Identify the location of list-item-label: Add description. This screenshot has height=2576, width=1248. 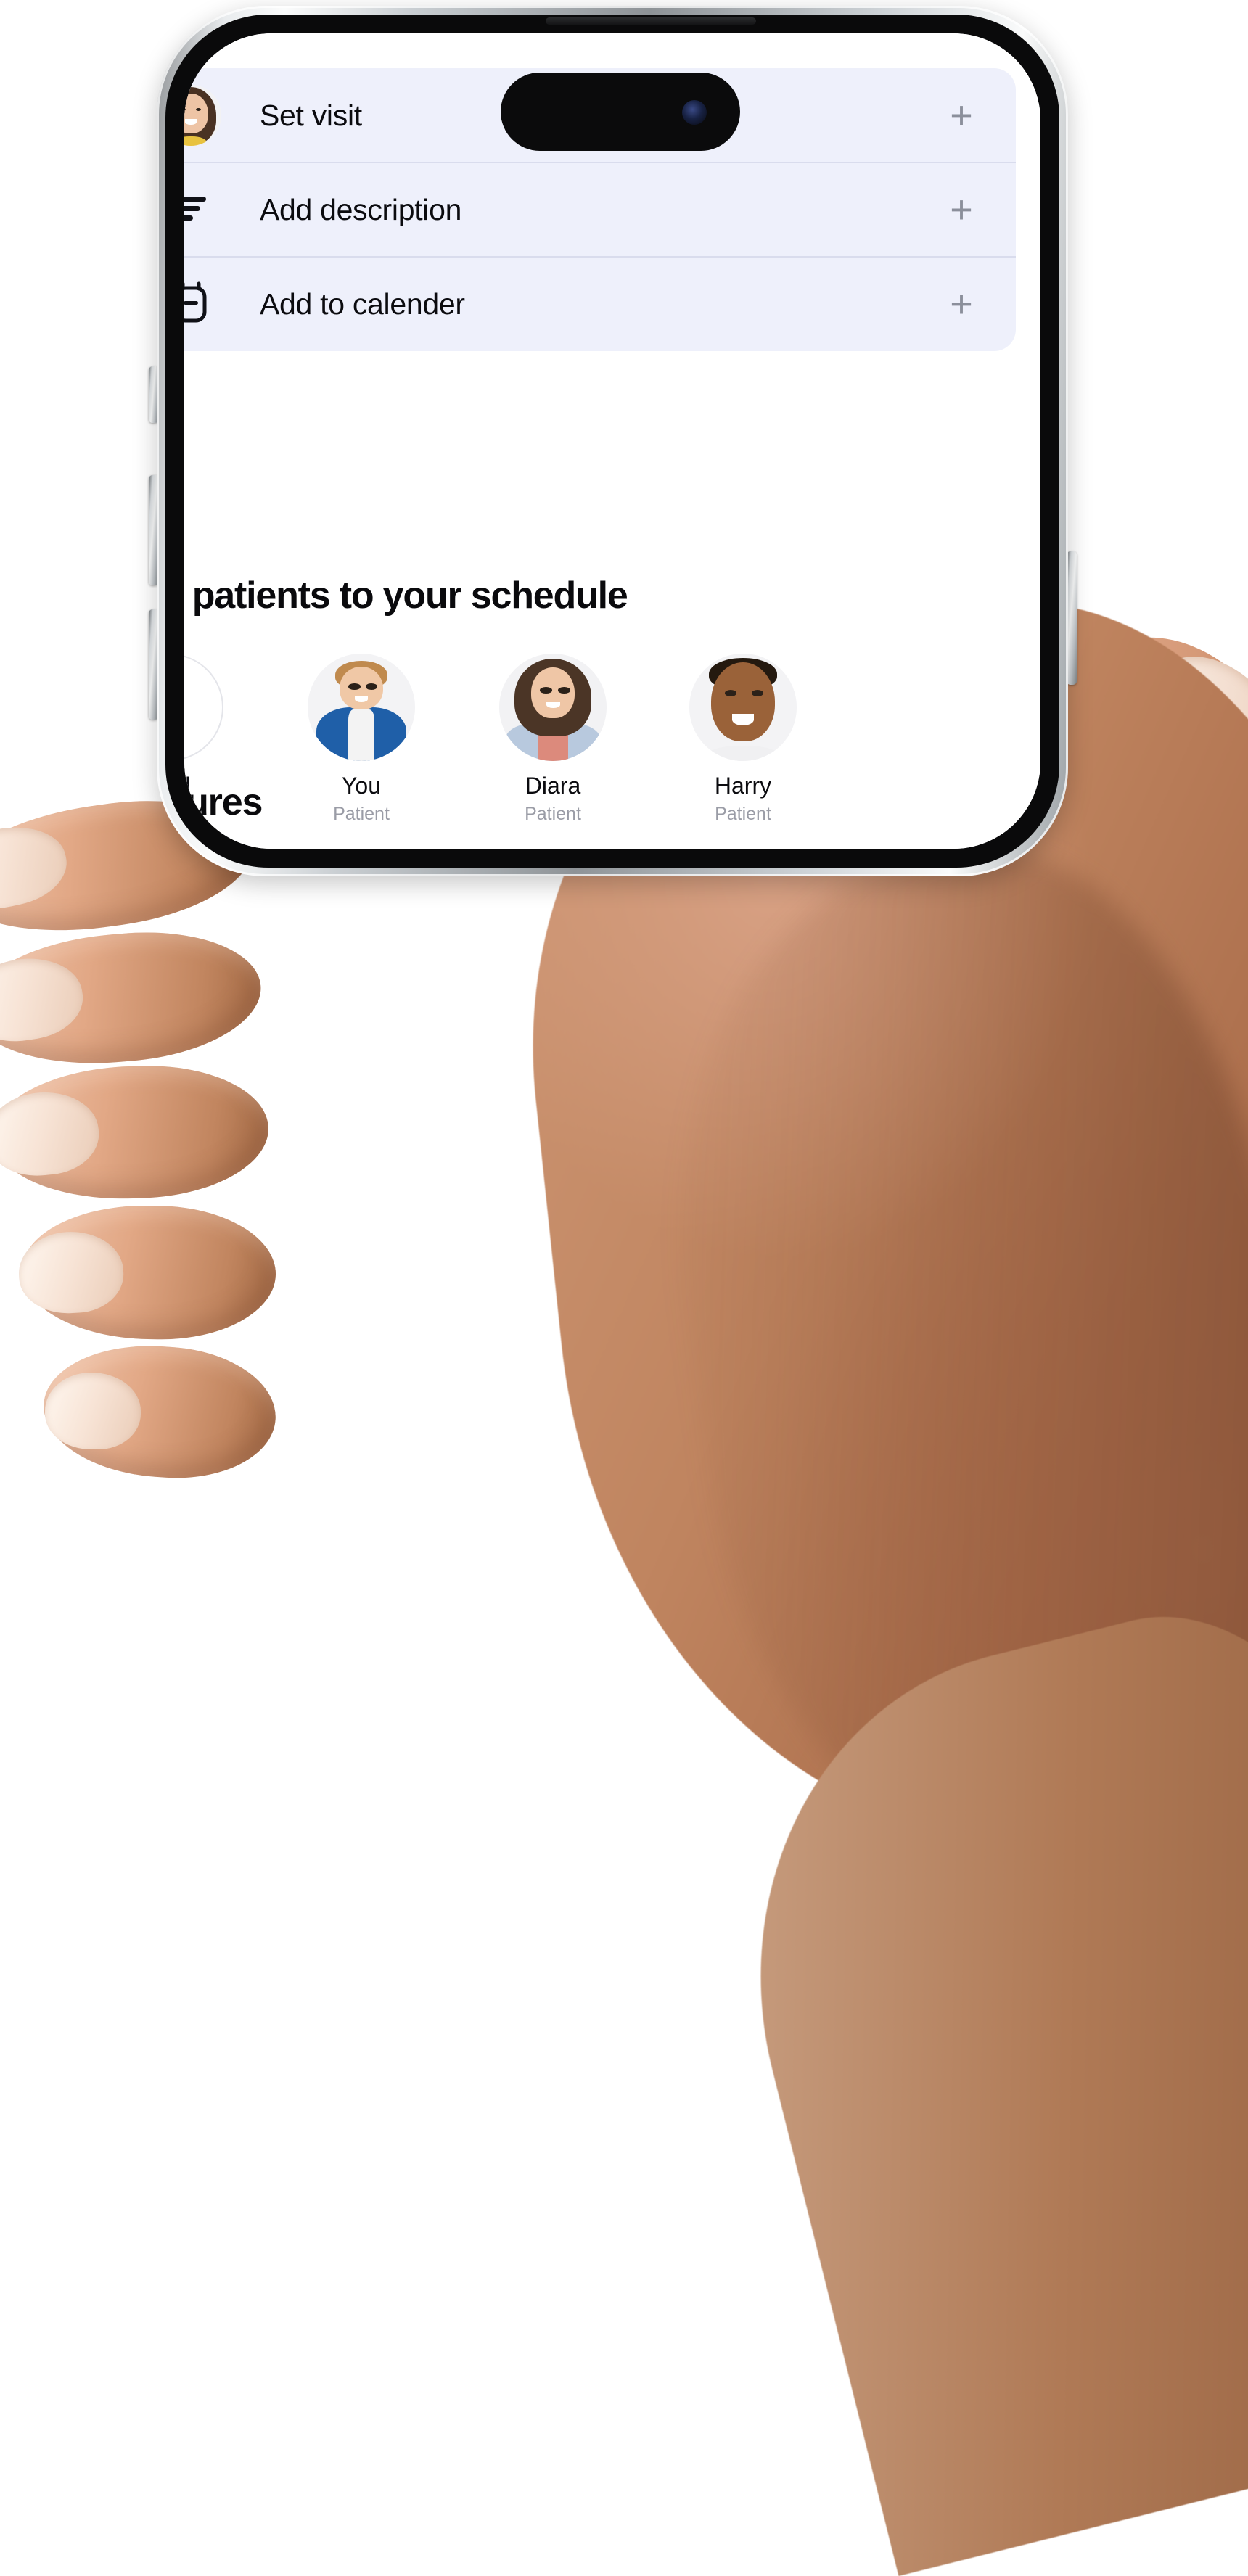
(361, 209).